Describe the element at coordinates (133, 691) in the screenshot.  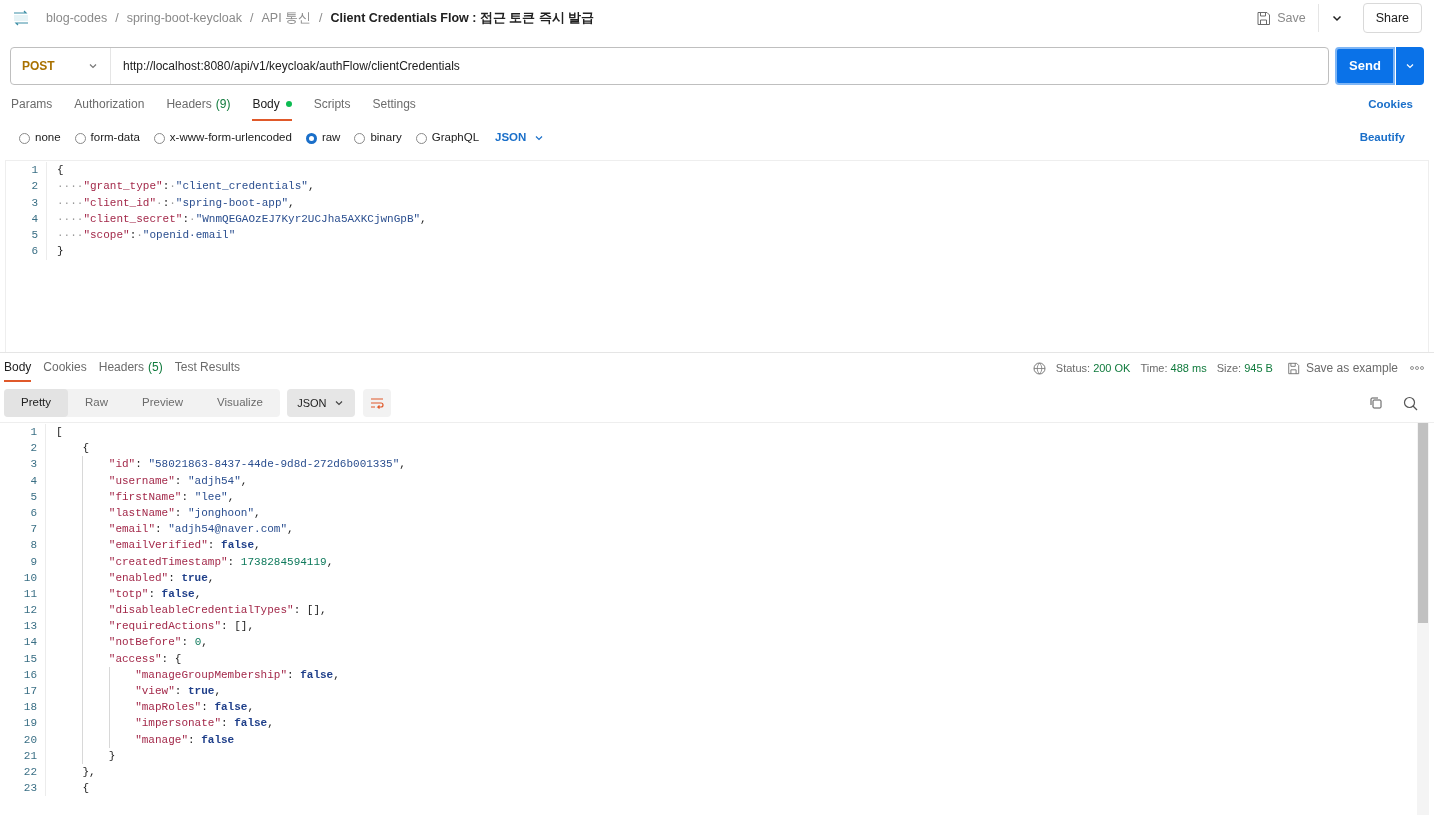
I see `code-line: "view": true,` at that location.